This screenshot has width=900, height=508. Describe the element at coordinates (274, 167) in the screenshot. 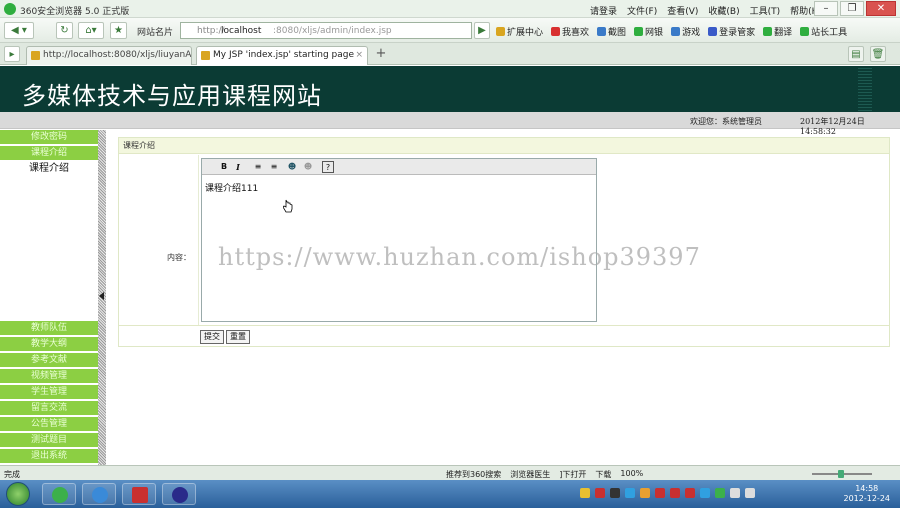

I see `unordered-list-icon: ≡` at that location.